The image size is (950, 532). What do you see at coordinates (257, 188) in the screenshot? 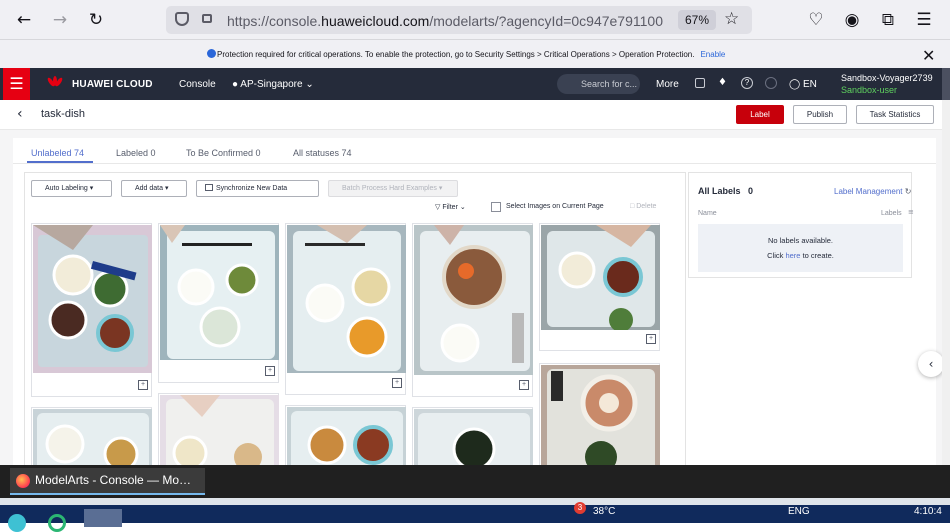
I see `synchronize-new-data-button: Synchronize New Data` at bounding box center [257, 188].